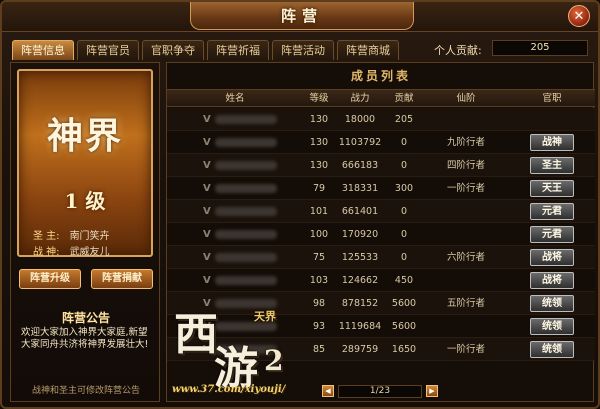  I want to click on column-header-level: 等级, so click(319, 98).